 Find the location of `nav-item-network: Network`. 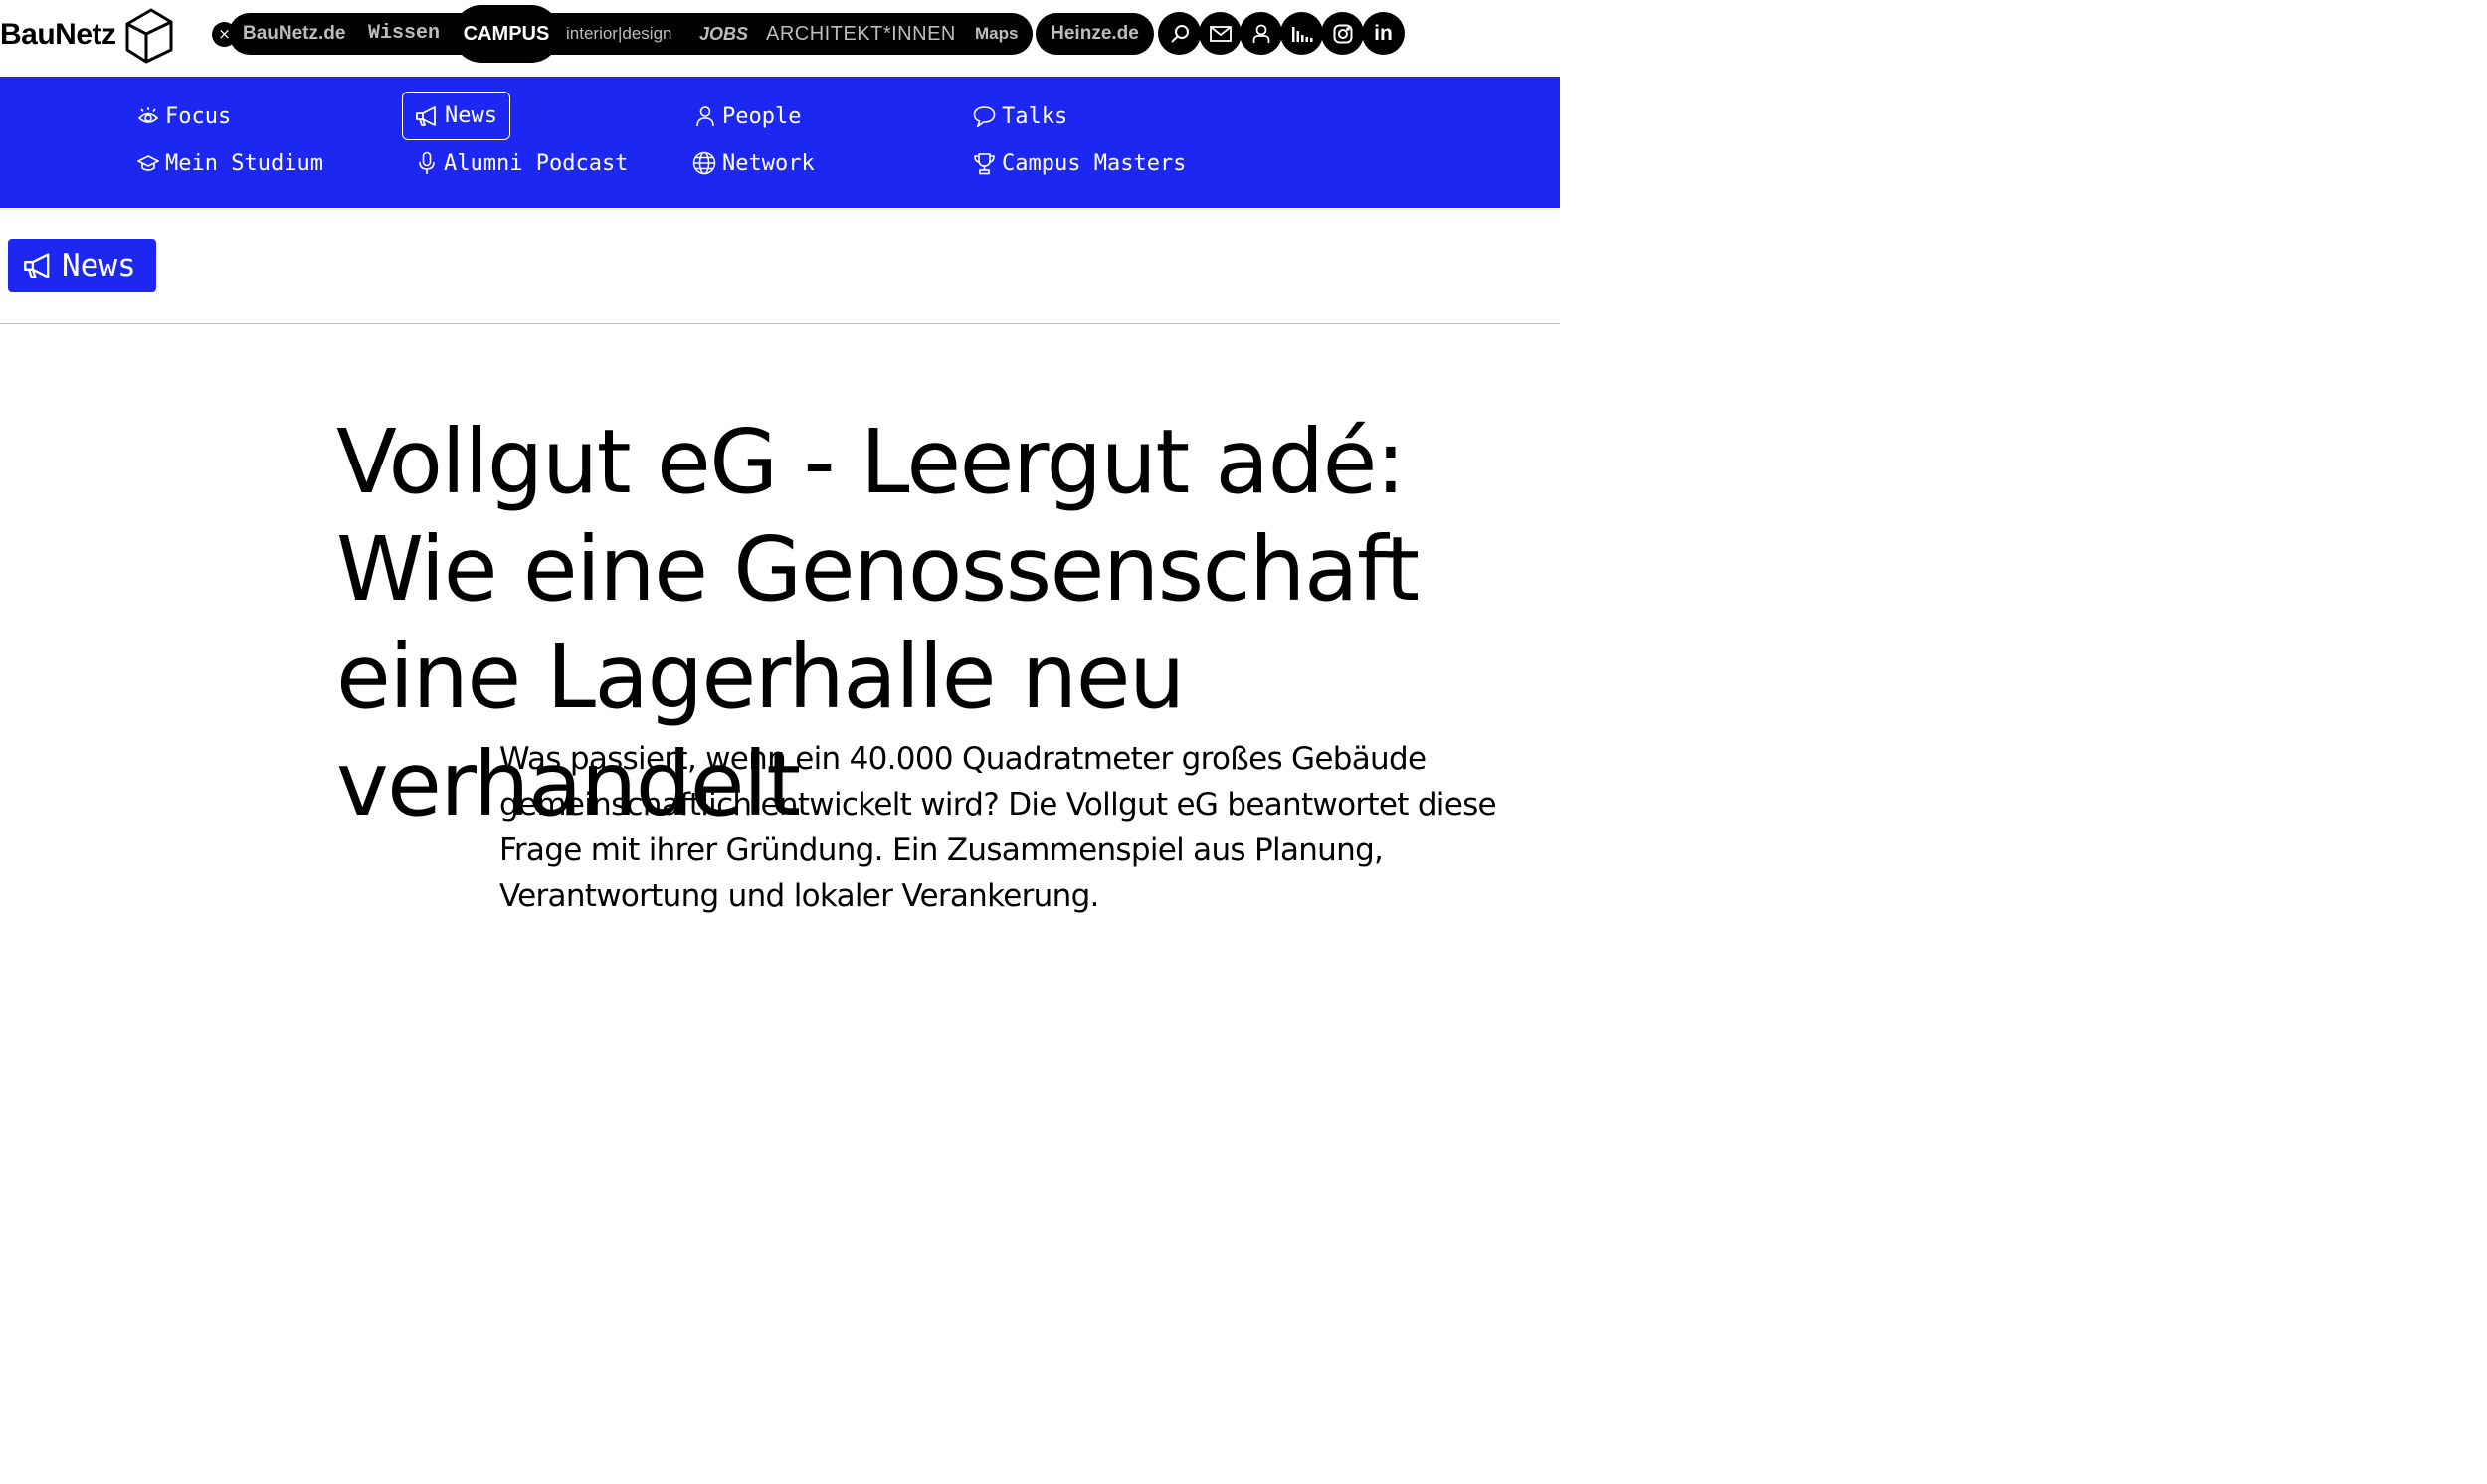

nav-item-network: Network is located at coordinates (753, 163).